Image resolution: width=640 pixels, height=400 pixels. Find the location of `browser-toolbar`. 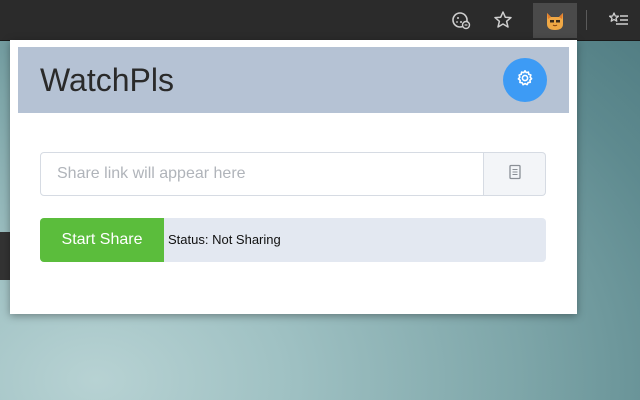

browser-toolbar is located at coordinates (320, 20).